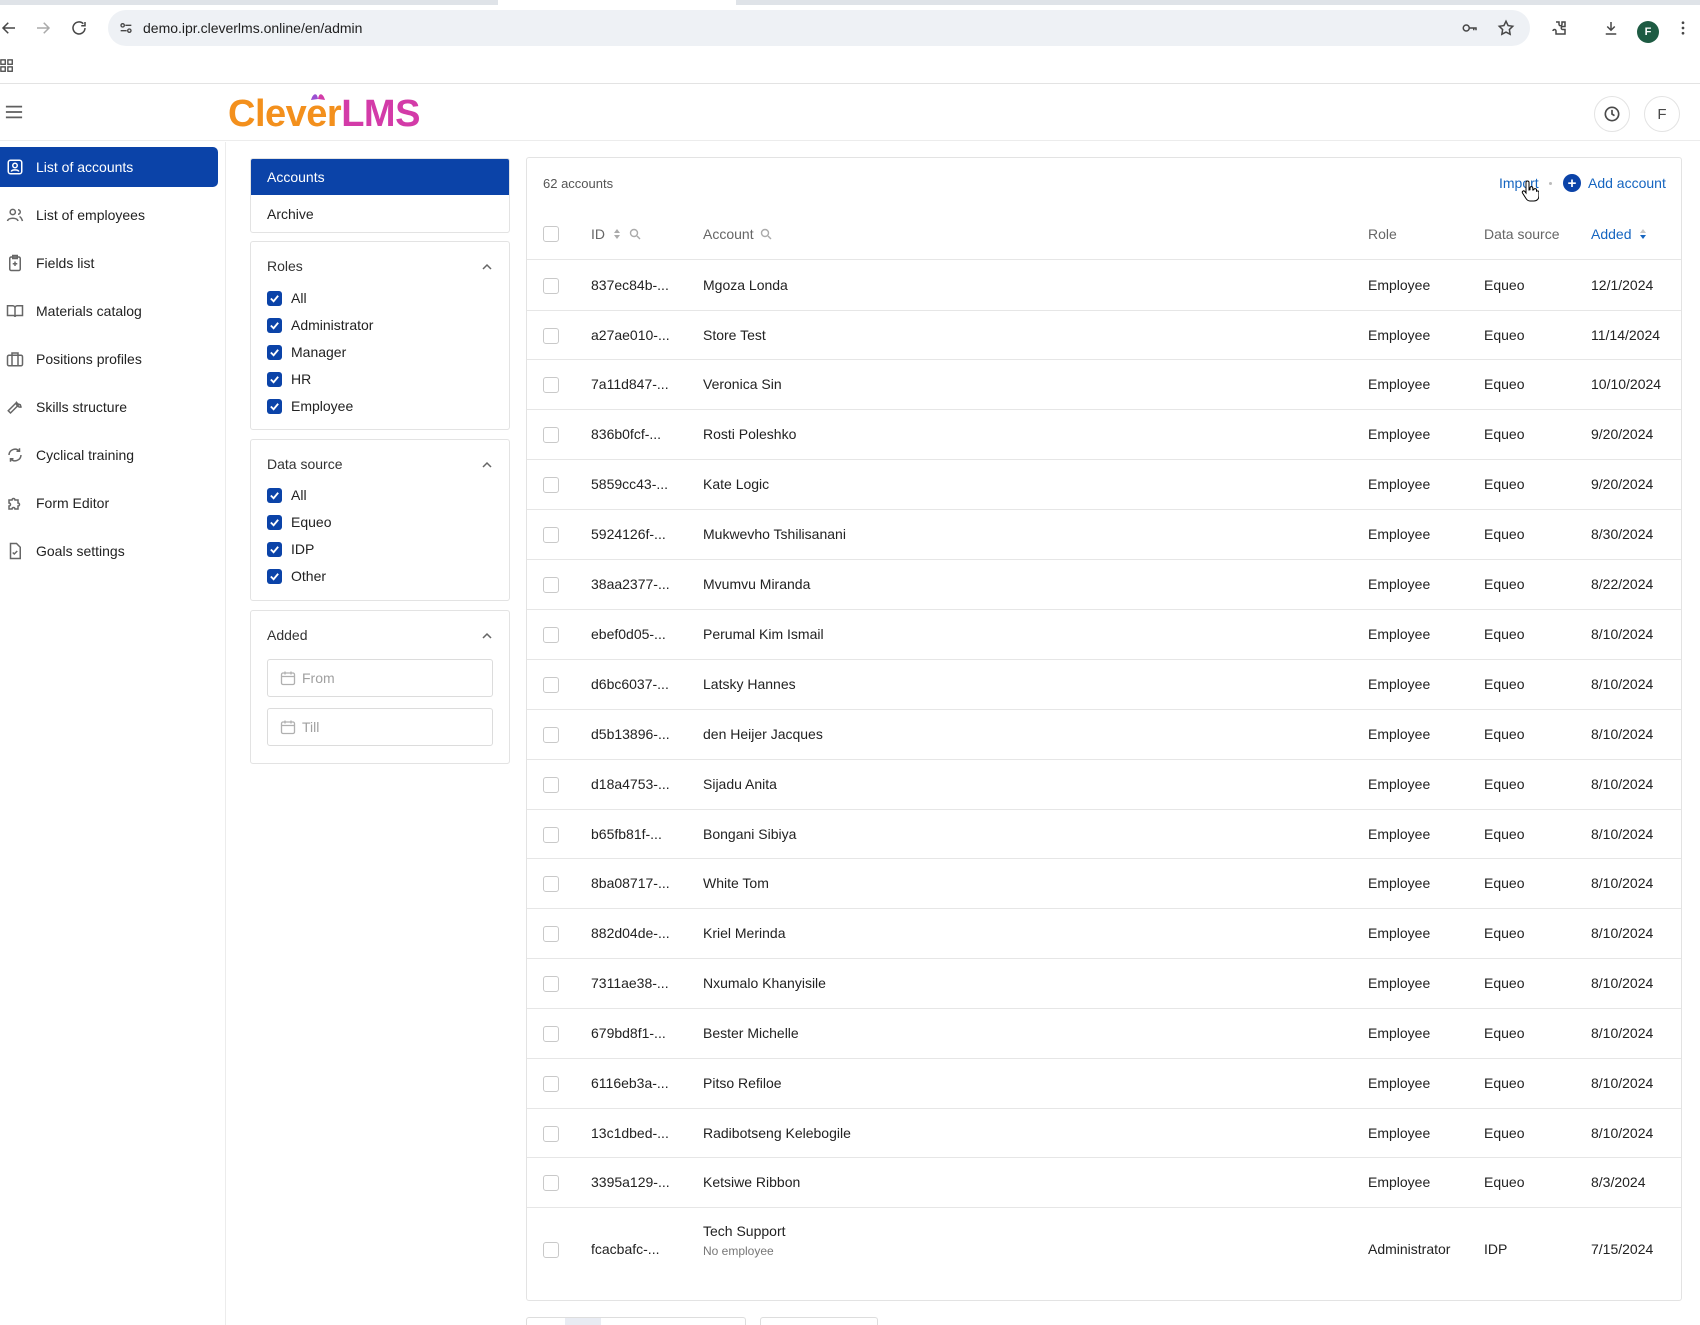 Image resolution: width=1700 pixels, height=1325 pixels. Describe the element at coordinates (252, 28) in the screenshot. I see `url-text: demo.ipr.cleverlms.online/en/admin` at that location.